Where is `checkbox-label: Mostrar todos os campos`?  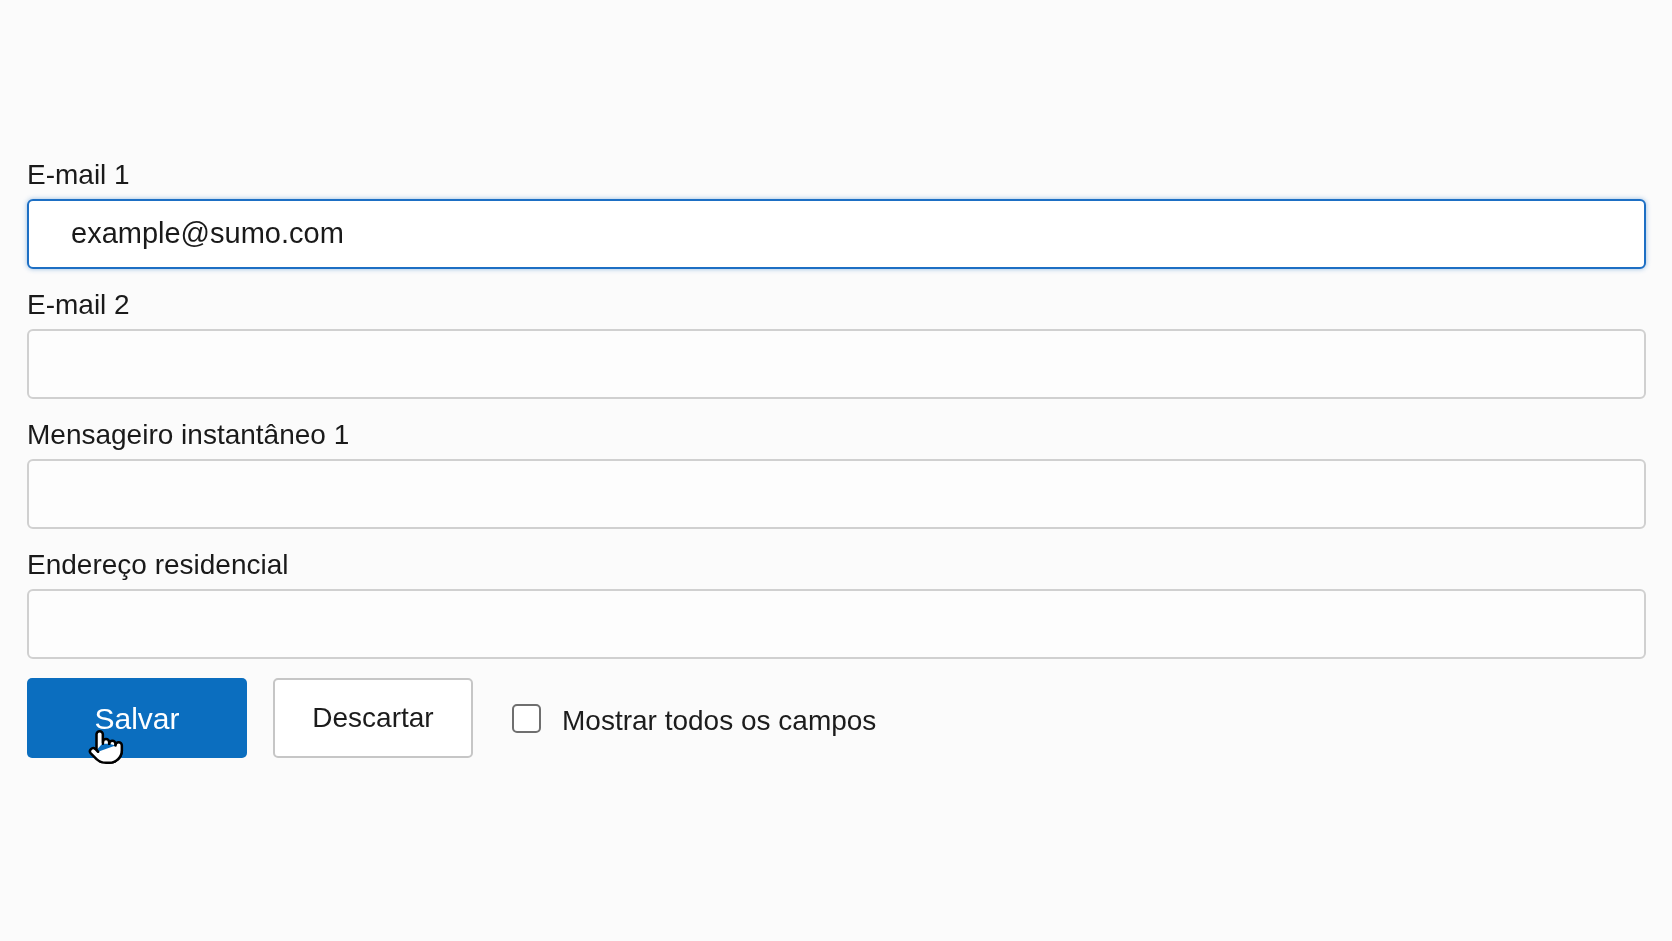
checkbox-label: Mostrar todos os campos is located at coordinates (719, 721).